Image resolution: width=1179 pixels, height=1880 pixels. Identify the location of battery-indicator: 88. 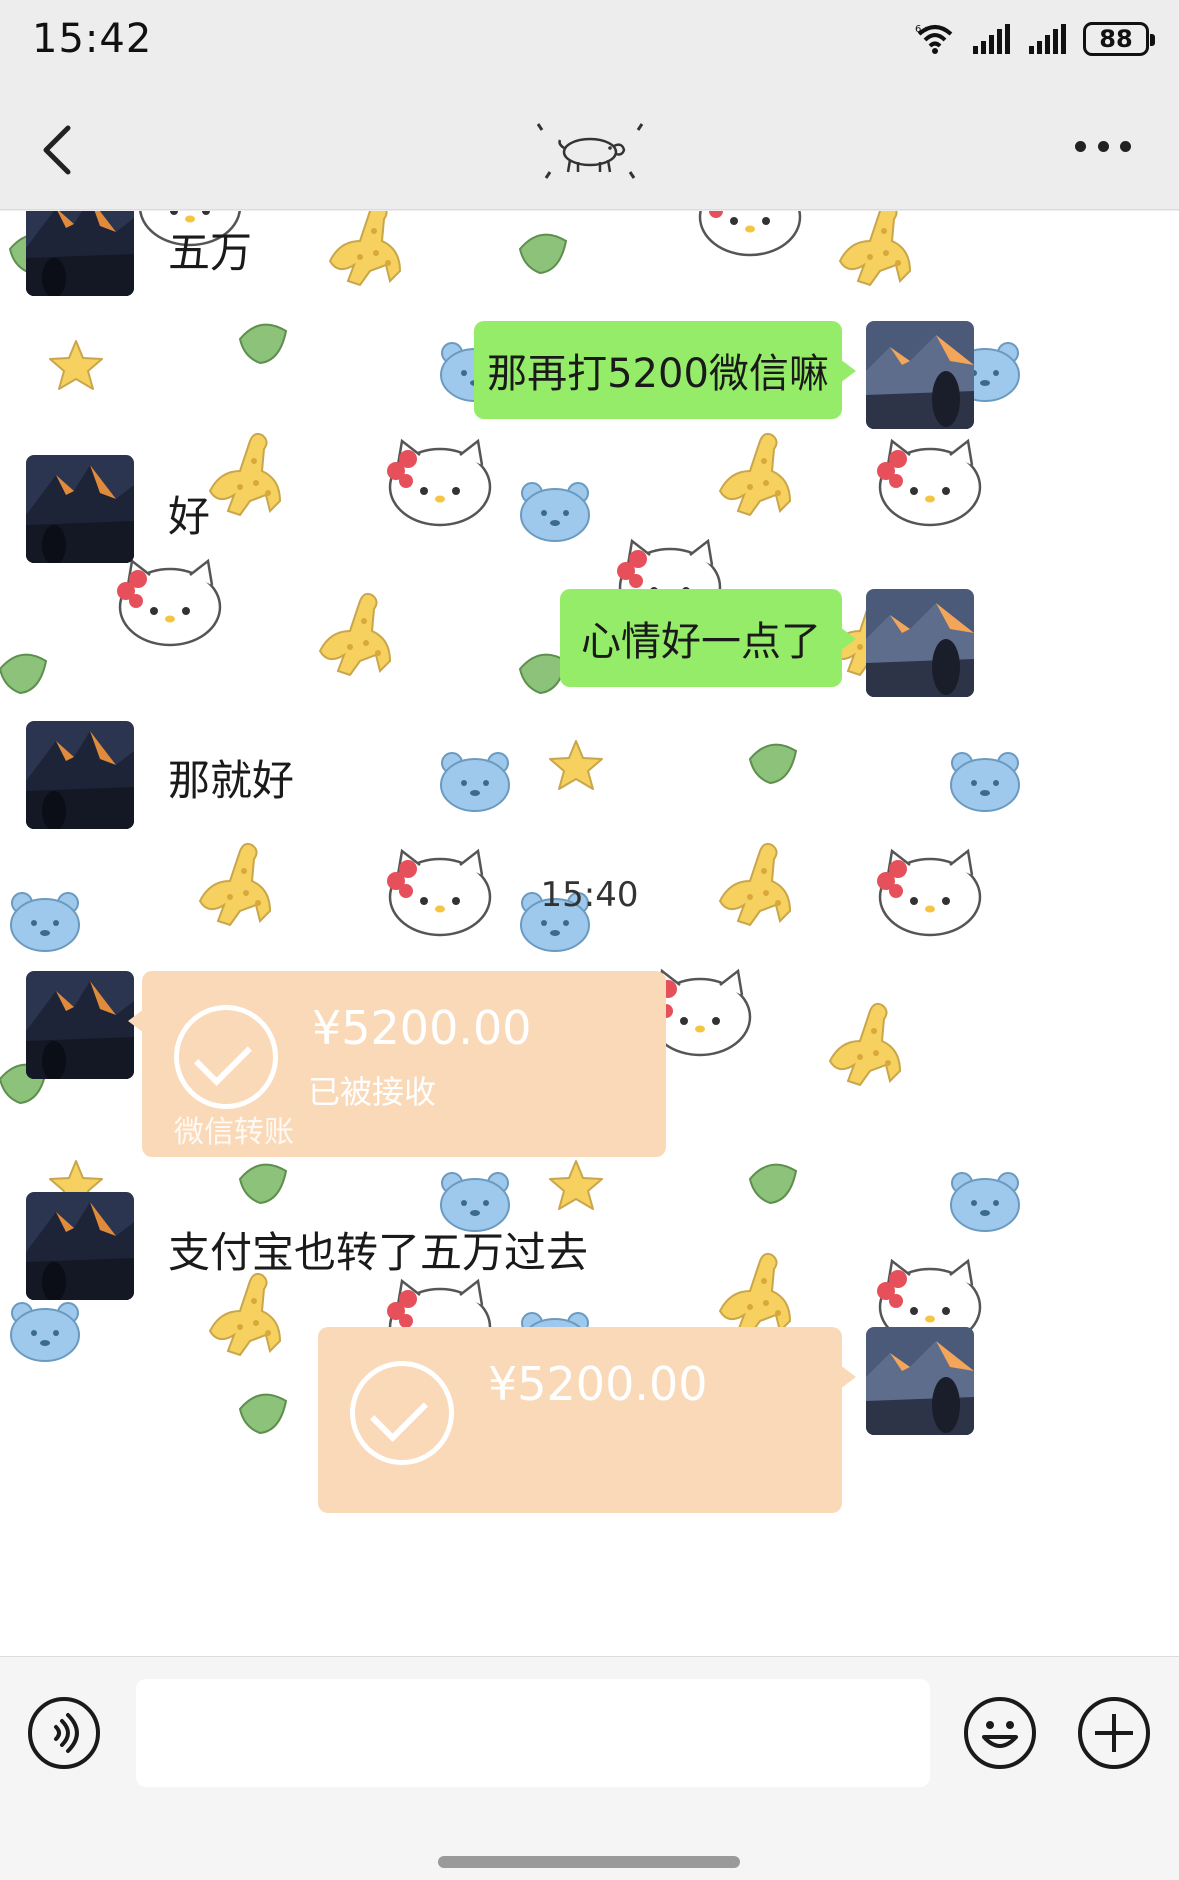
(1119, 39).